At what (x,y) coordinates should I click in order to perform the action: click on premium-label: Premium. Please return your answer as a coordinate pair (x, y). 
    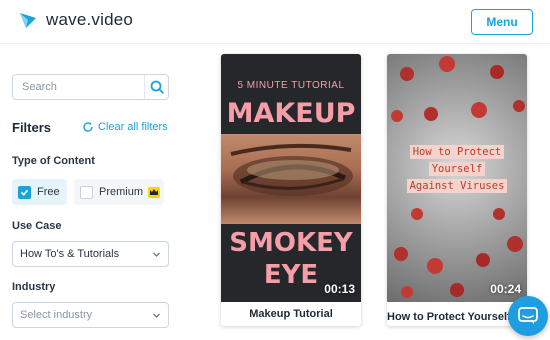
    Looking at the image, I should click on (121, 192).